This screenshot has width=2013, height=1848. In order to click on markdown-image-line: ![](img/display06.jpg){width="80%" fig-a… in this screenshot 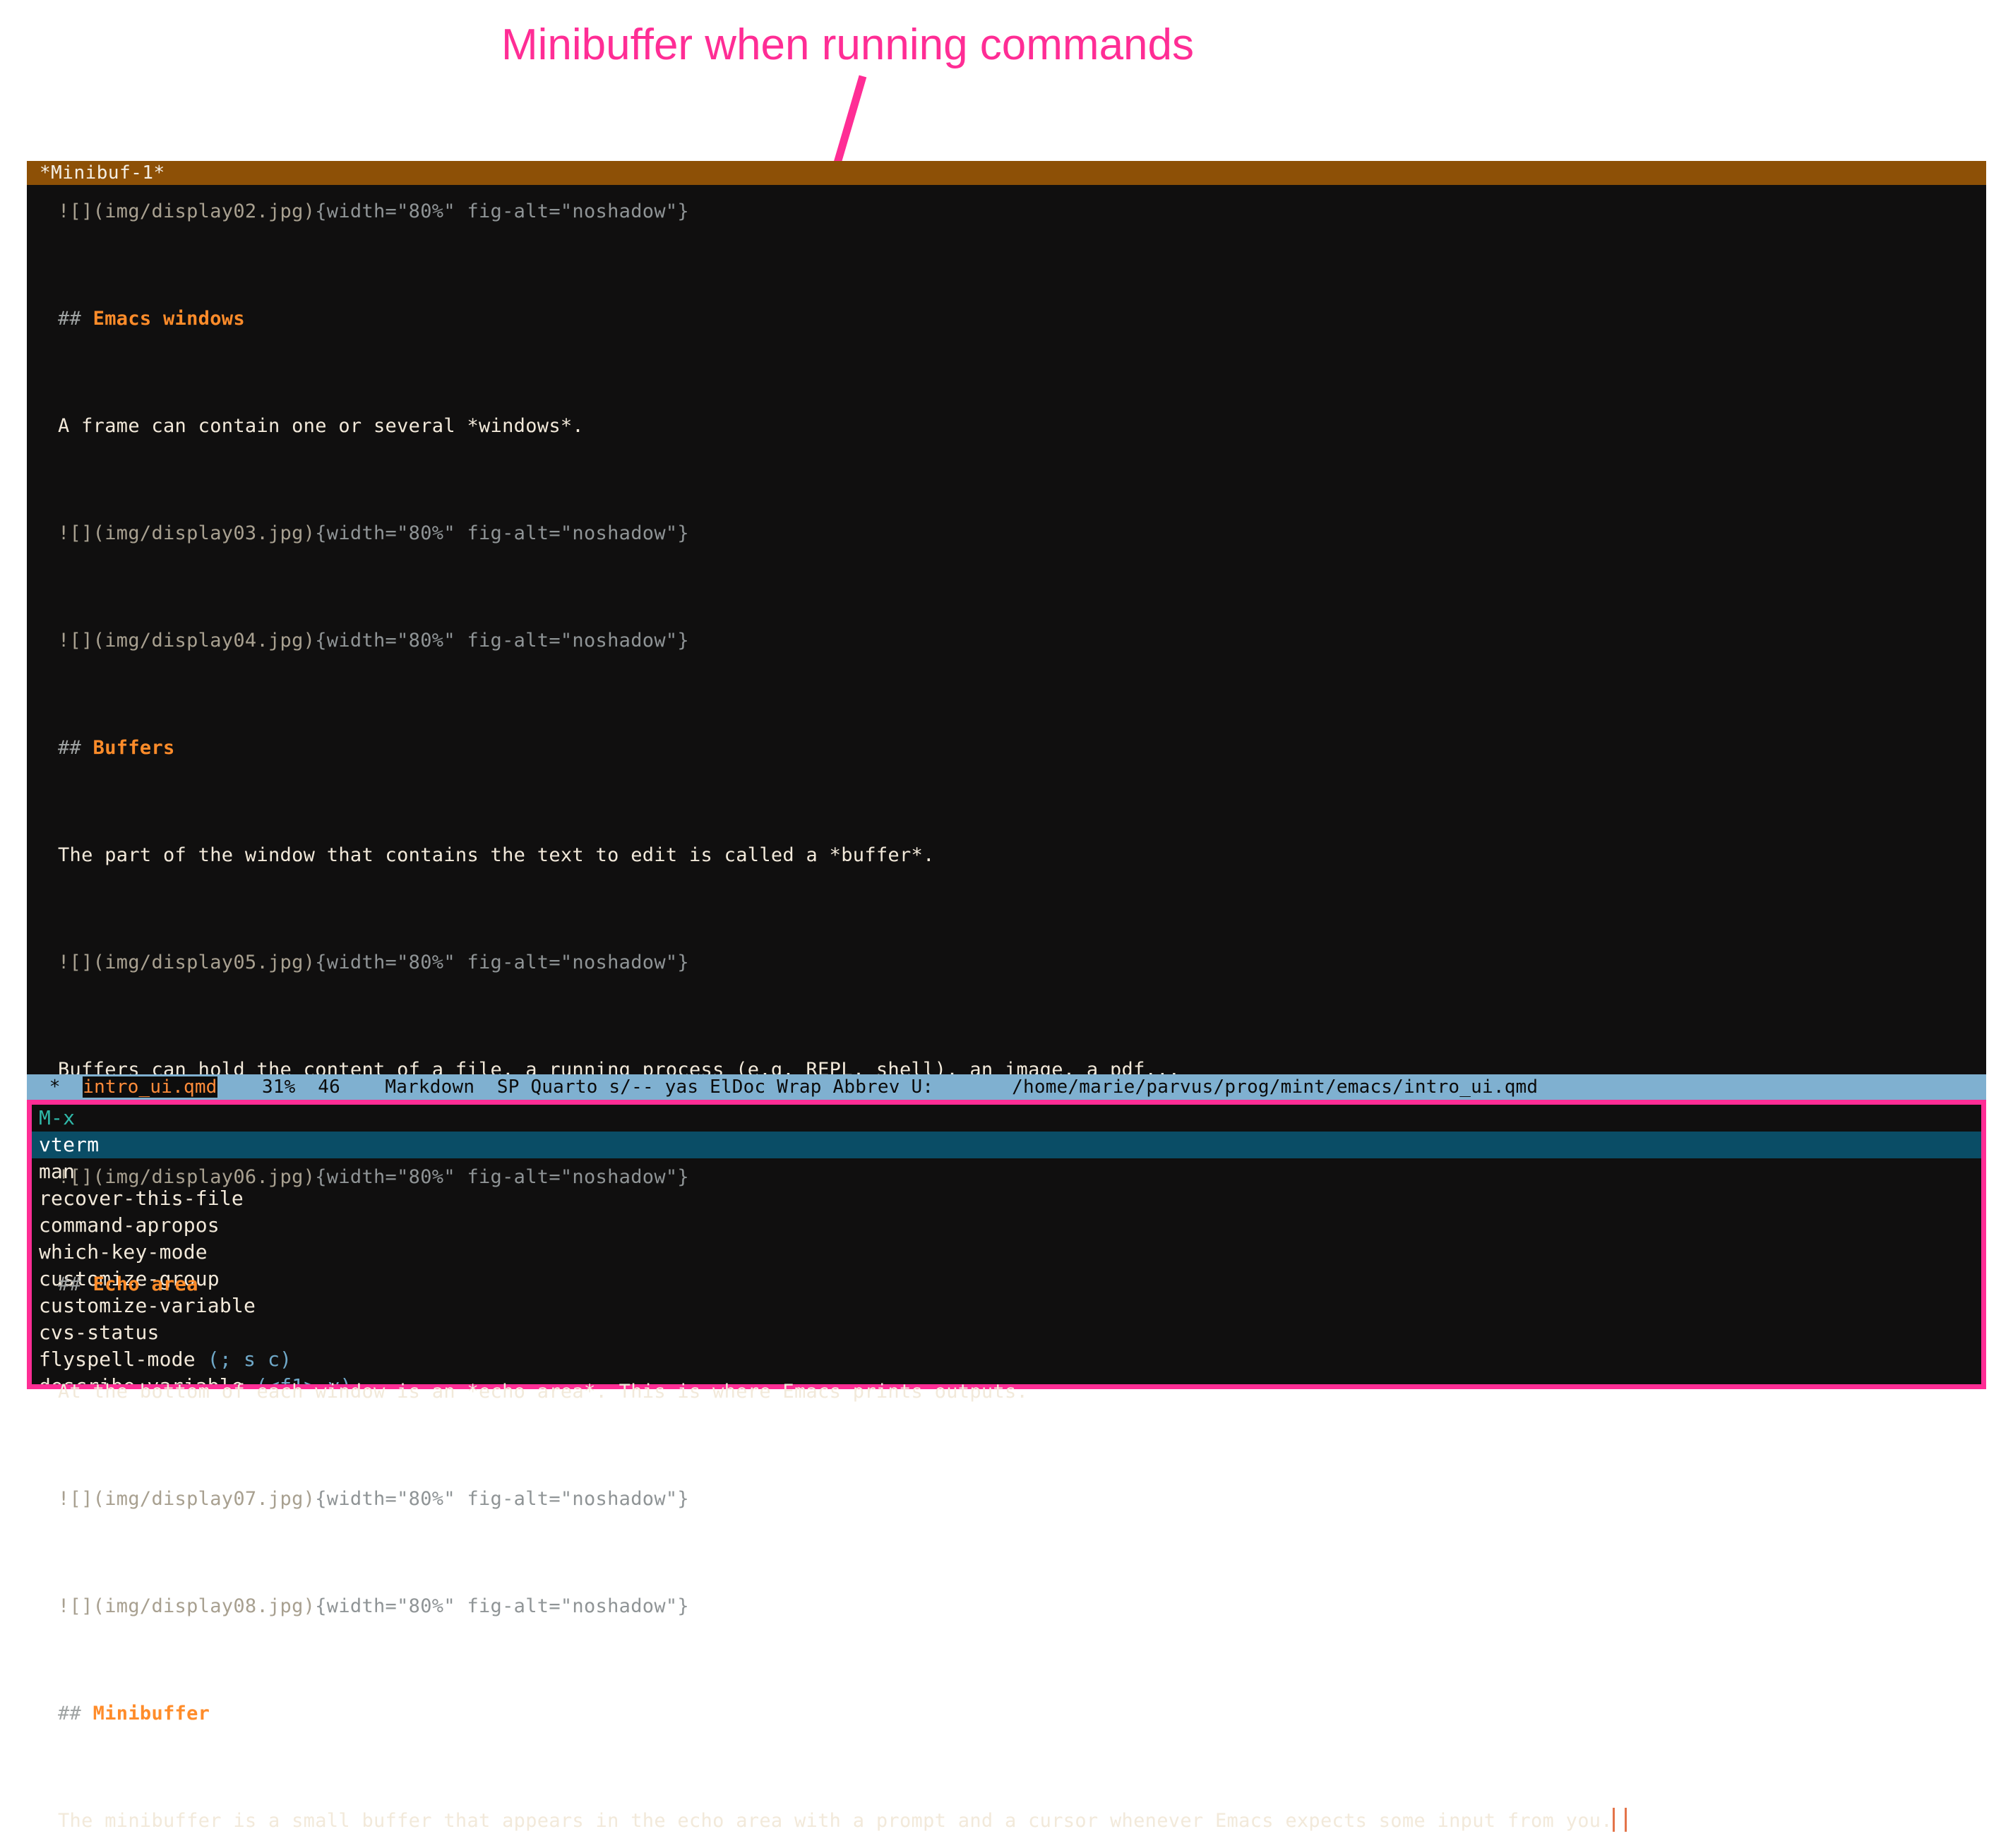, I will do `click(1022, 1177)`.